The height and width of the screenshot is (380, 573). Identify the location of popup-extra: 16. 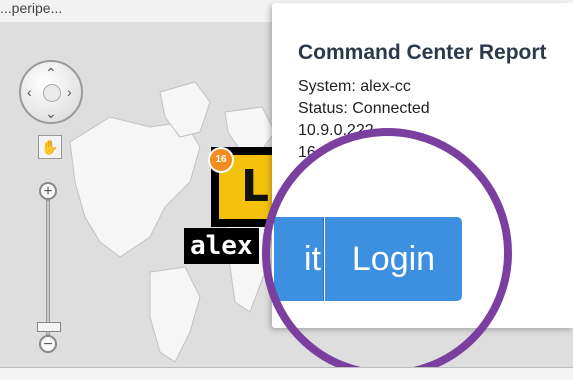
(307, 152).